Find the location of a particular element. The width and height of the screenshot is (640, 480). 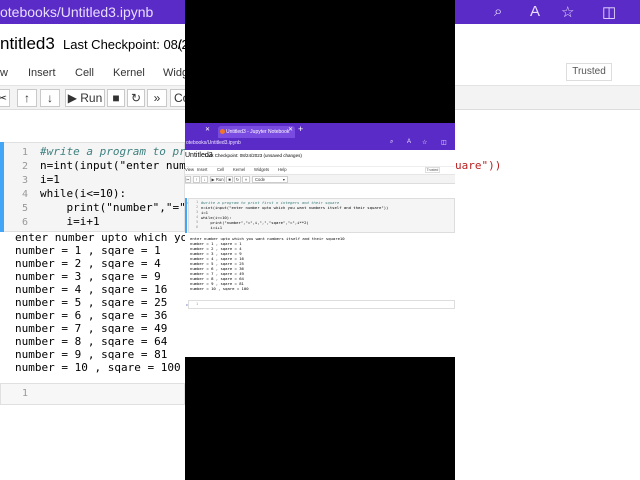

run-button: ▶ Run is located at coordinates (217, 179).